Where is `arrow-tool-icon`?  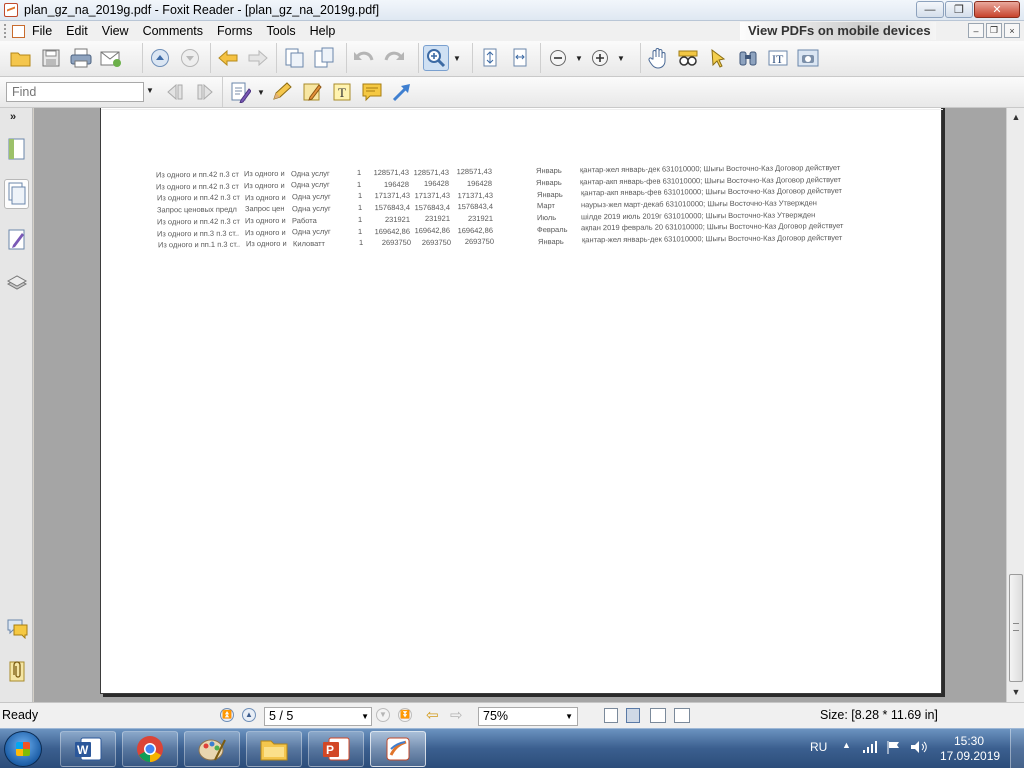 arrow-tool-icon is located at coordinates (402, 92).